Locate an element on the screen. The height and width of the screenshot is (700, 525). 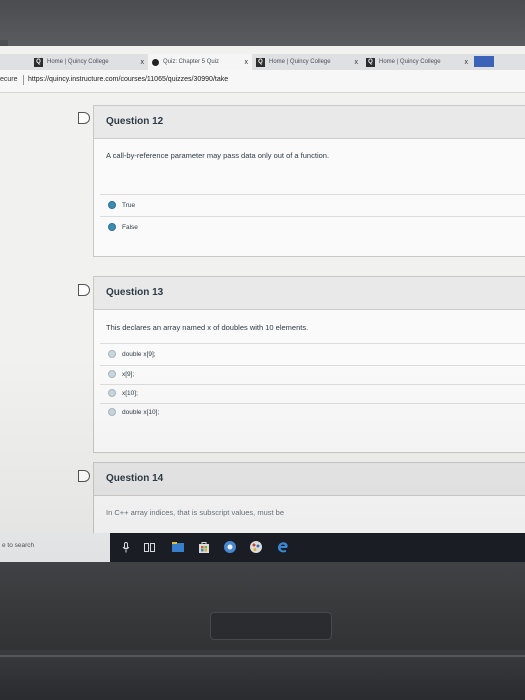
answer-label: double x[9]; is located at coordinates (139, 354).